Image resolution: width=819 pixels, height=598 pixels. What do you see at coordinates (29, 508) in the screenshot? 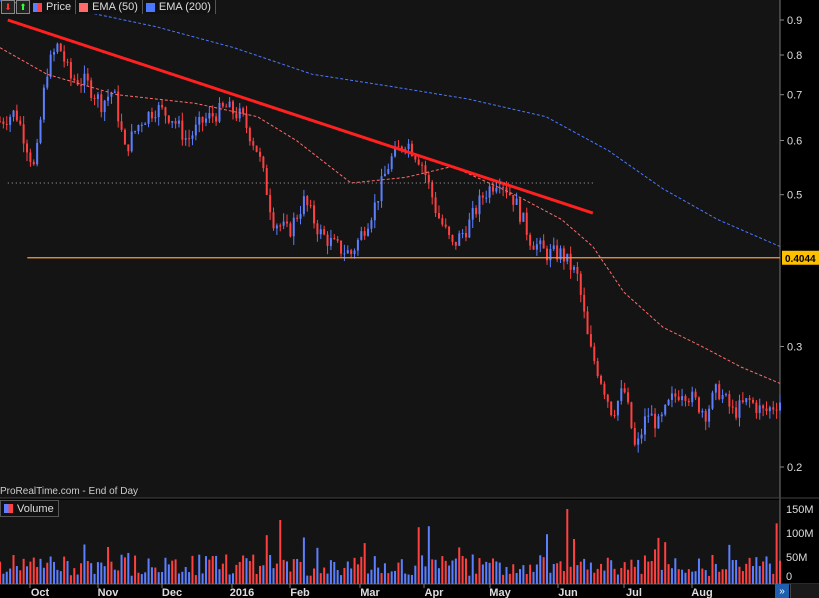
I see `volume-legend: Volume` at bounding box center [29, 508].